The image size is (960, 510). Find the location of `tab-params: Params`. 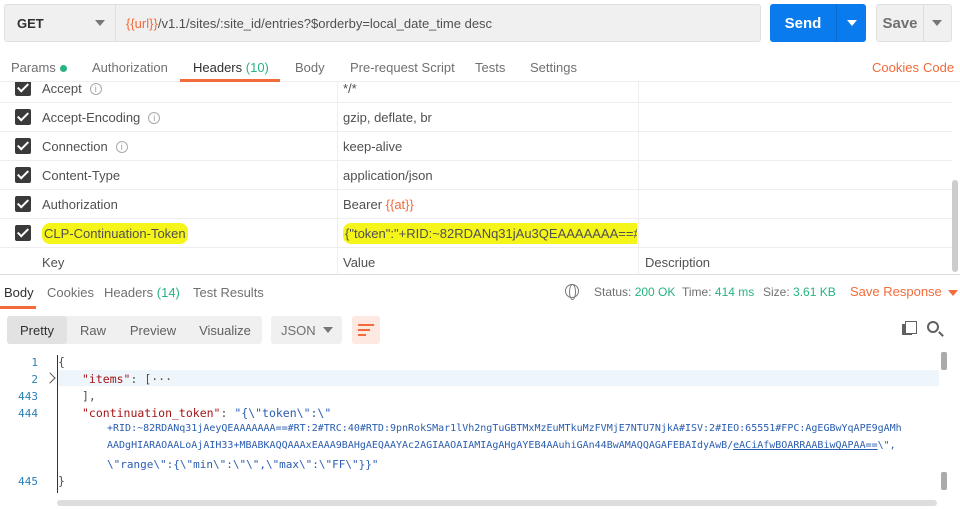

tab-params: Params is located at coordinates (39, 67).